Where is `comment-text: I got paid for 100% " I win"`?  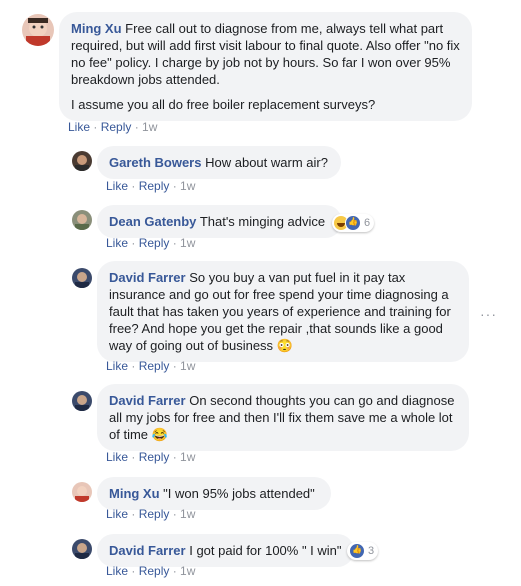 comment-text: I got paid for 100% " I win" is located at coordinates (265, 550).